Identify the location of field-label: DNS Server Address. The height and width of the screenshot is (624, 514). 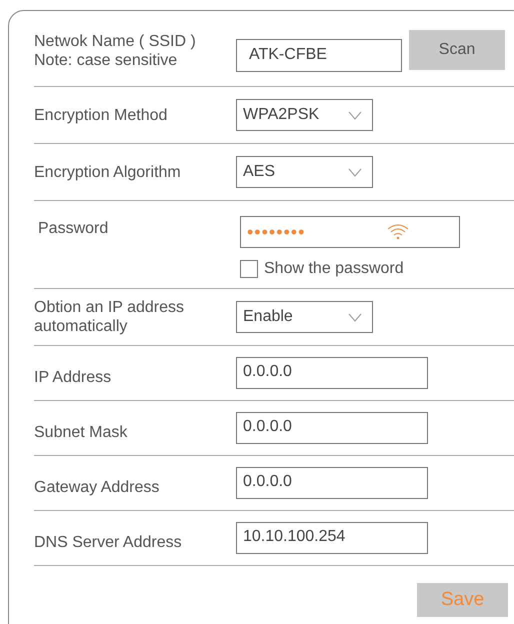
(108, 542).